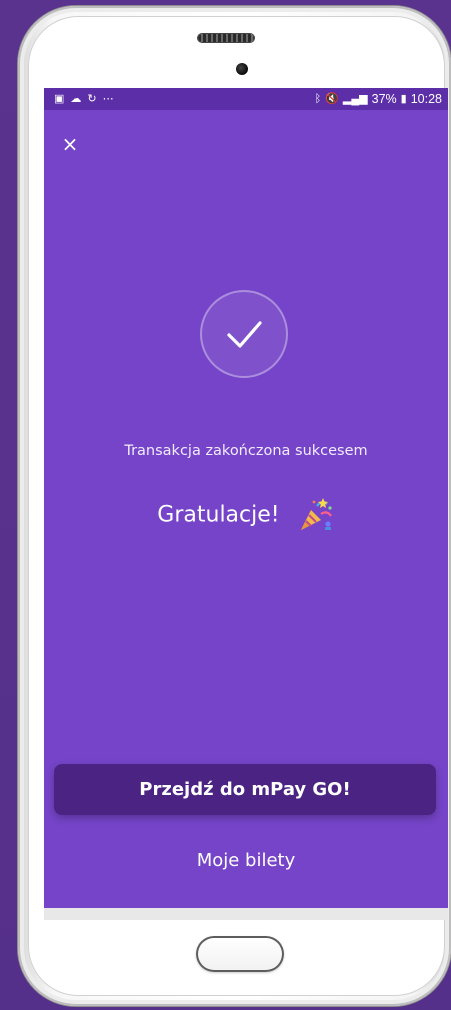  Describe the element at coordinates (384, 99) in the screenshot. I see `battery-percent: 37%` at that location.